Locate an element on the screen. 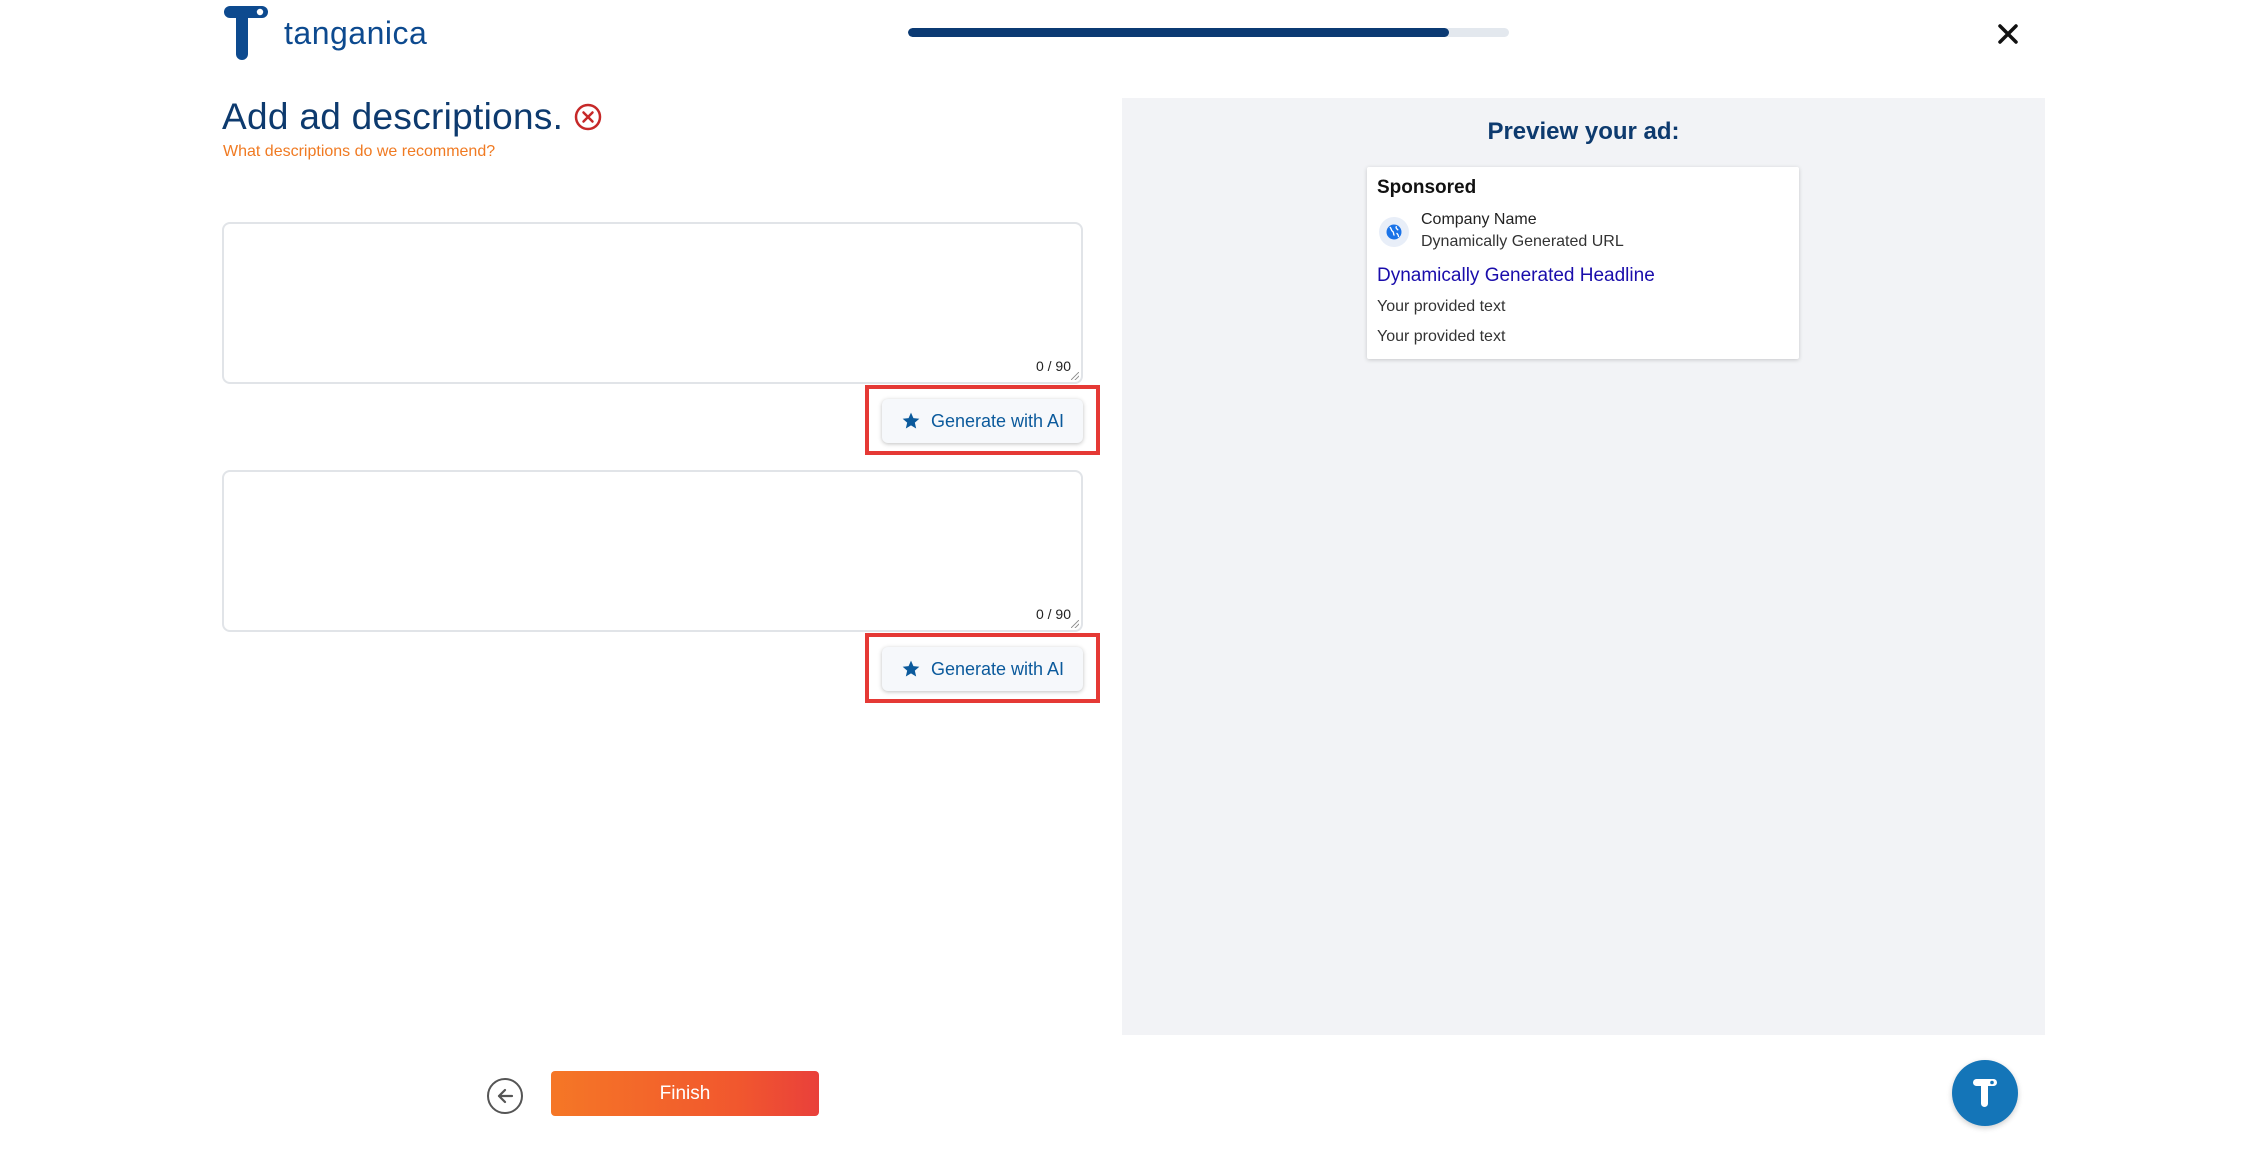 This screenshot has width=2241, height=1150. character-counter-1: 0 / 90 is located at coordinates (1053, 366).